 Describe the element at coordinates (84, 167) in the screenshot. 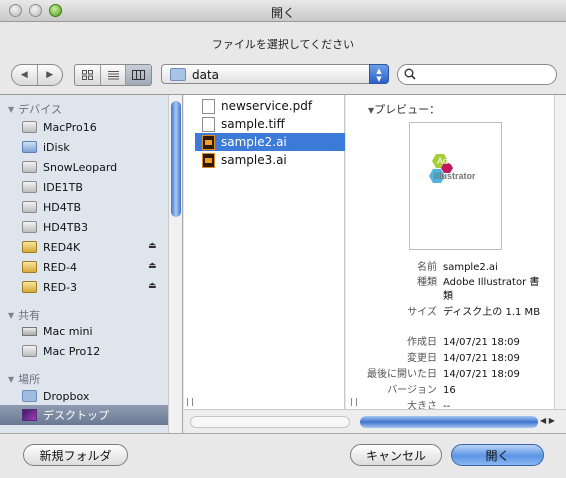

I see `sidebar-item-snowleopard: SnowLeopard` at that location.